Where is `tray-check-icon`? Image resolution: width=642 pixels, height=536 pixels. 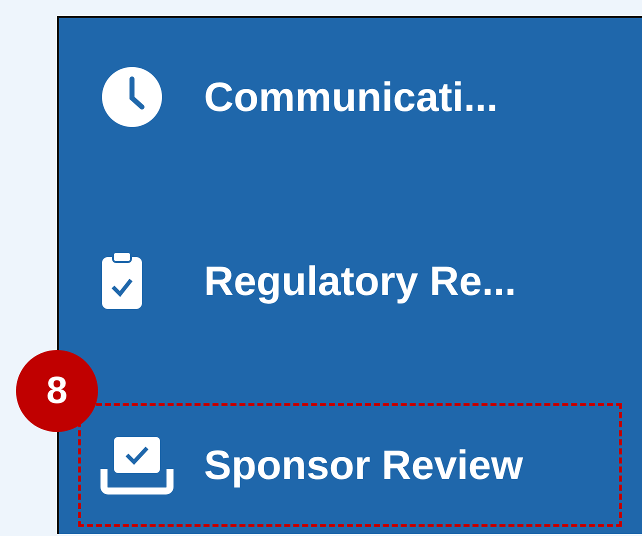
tray-check-icon is located at coordinates (137, 465).